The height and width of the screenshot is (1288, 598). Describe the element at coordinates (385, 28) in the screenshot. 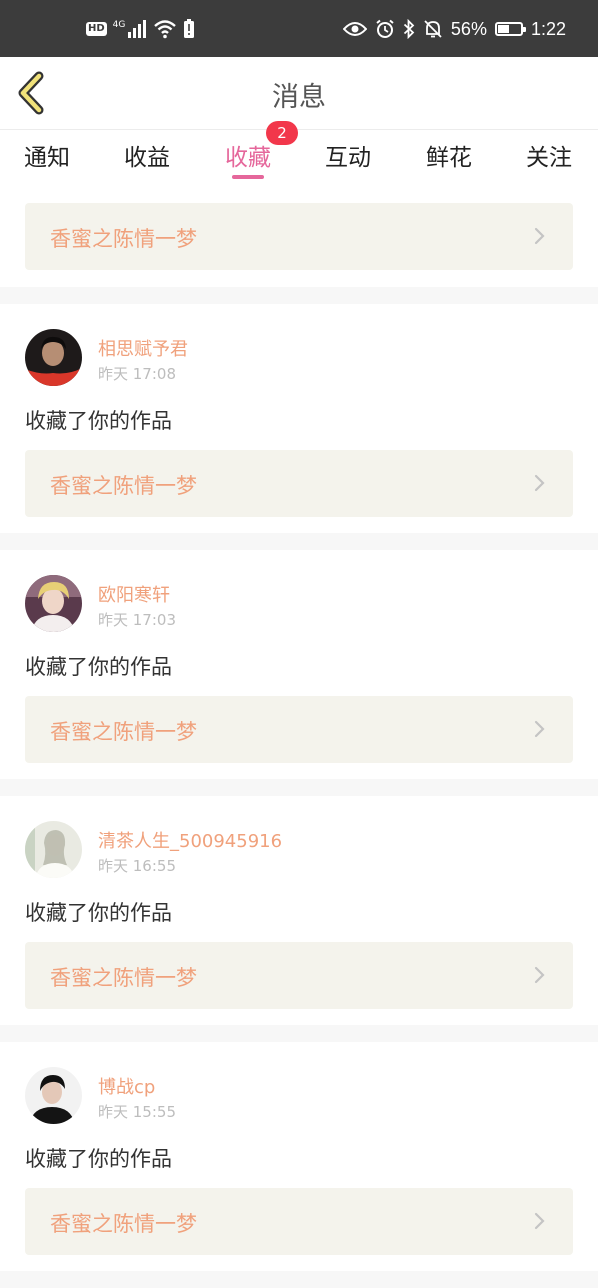

I see `alarm-icon` at that location.